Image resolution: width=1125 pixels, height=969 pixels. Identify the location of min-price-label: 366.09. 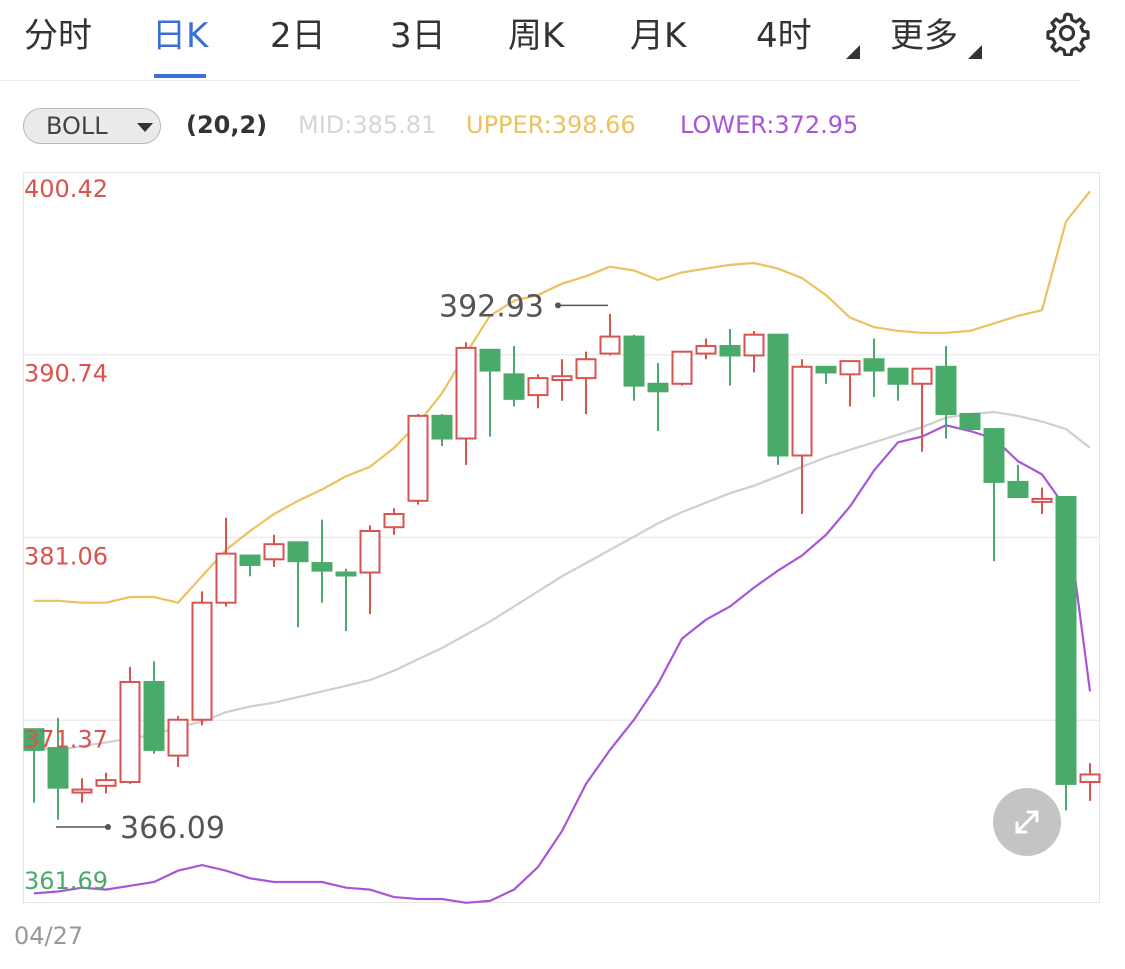
(172, 828).